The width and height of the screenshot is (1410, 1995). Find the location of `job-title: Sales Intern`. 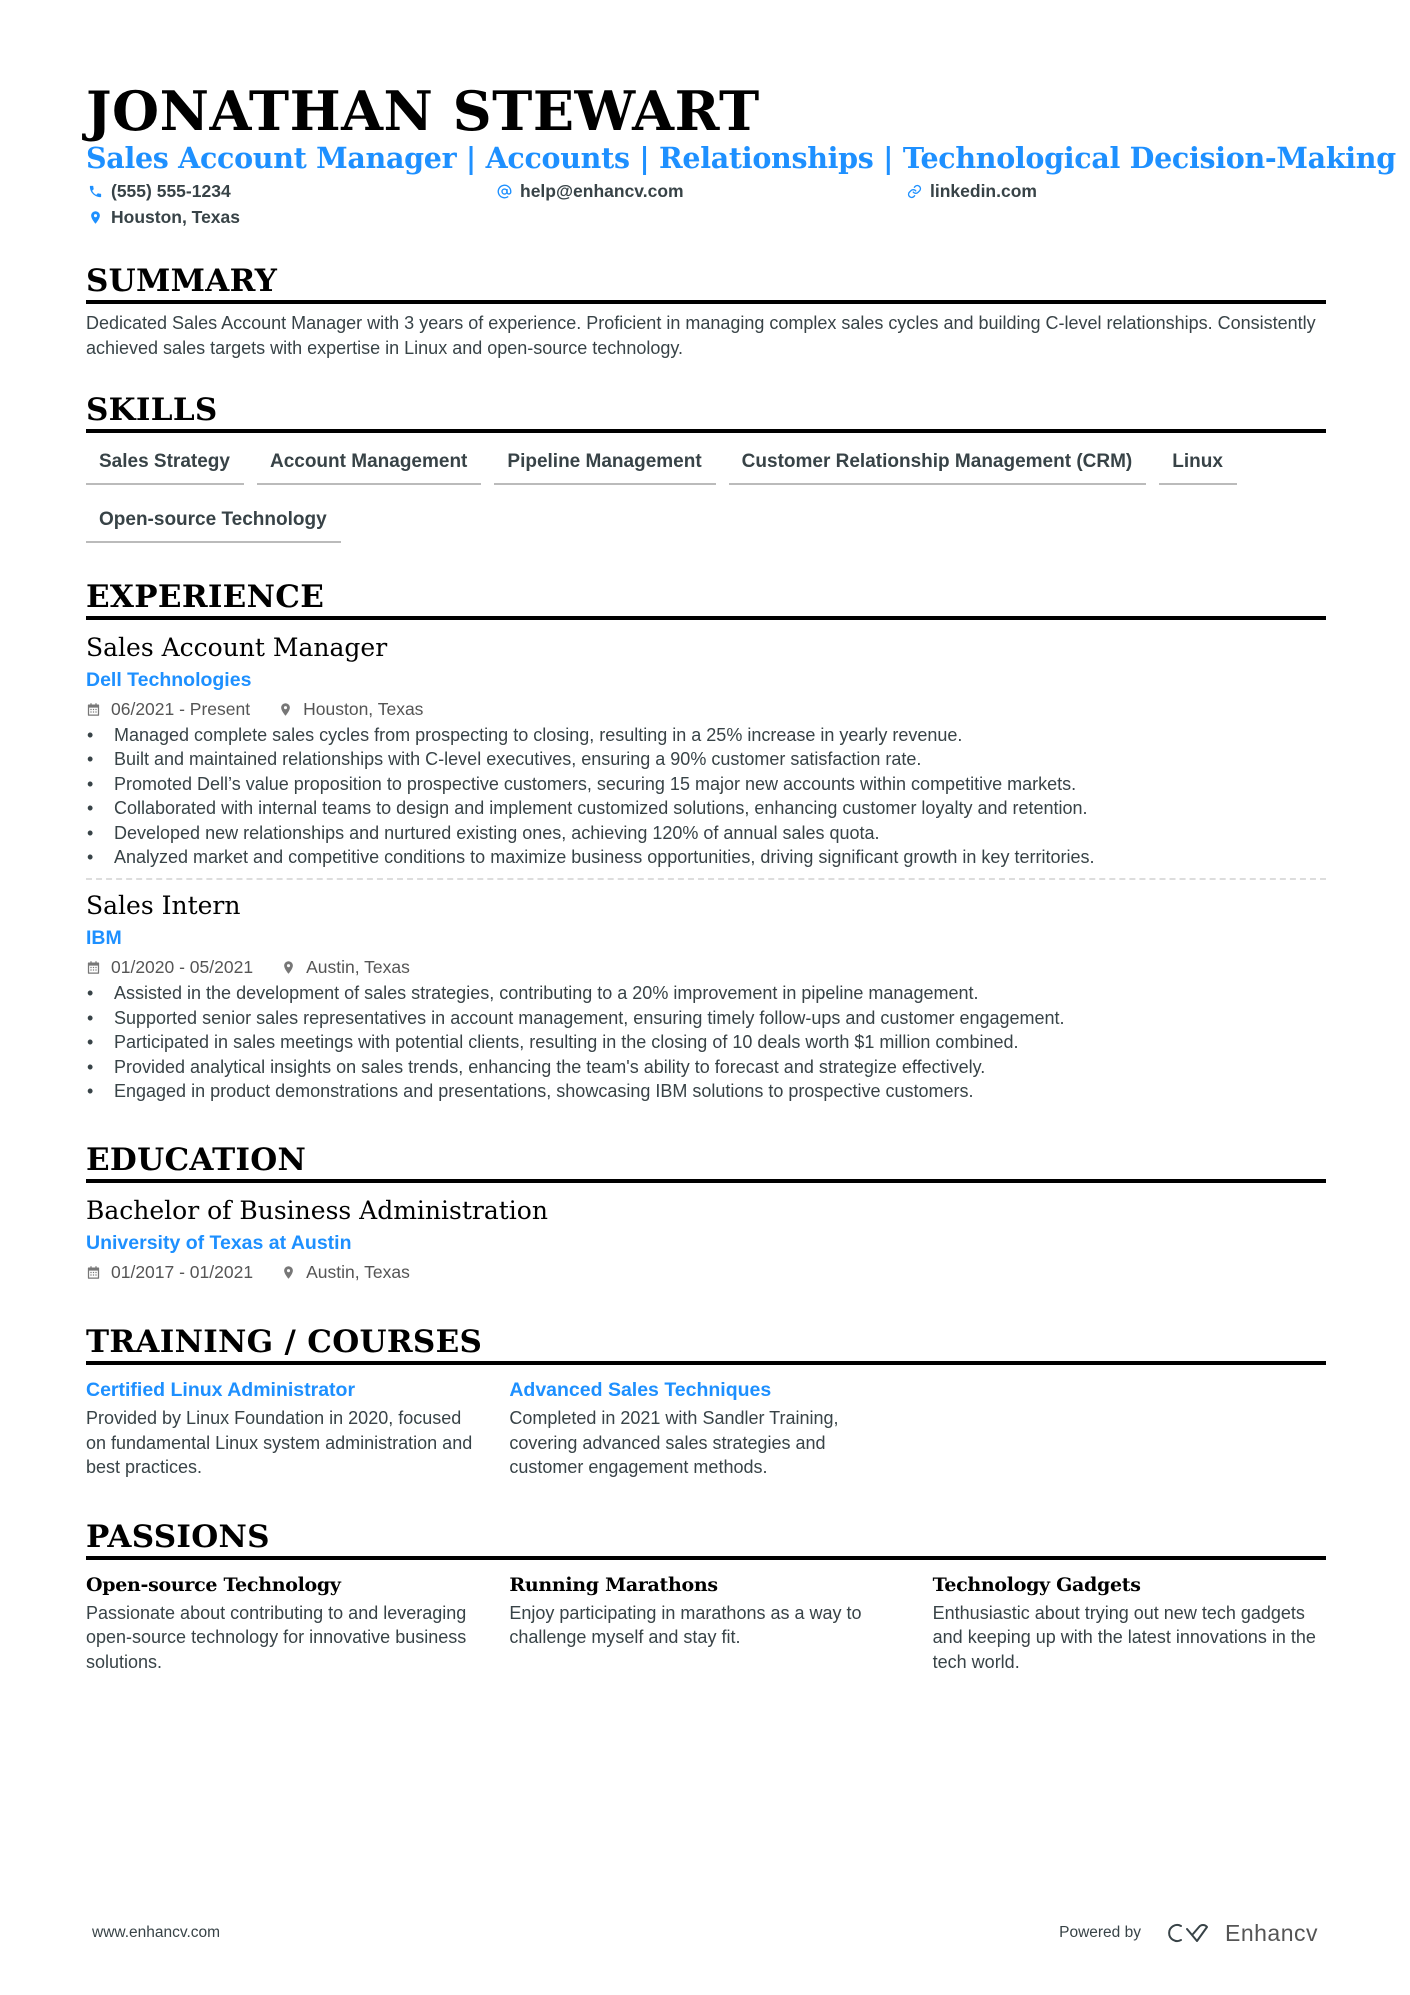

job-title: Sales Intern is located at coordinates (163, 906).